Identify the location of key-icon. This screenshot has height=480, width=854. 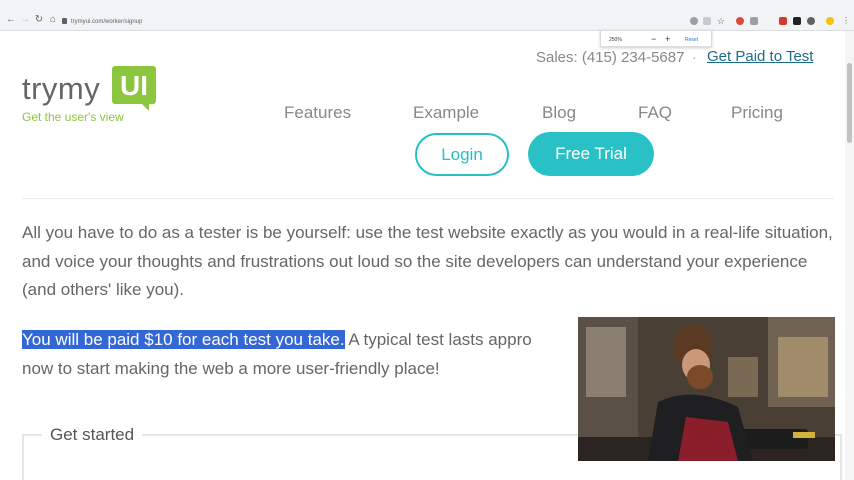
(694, 21).